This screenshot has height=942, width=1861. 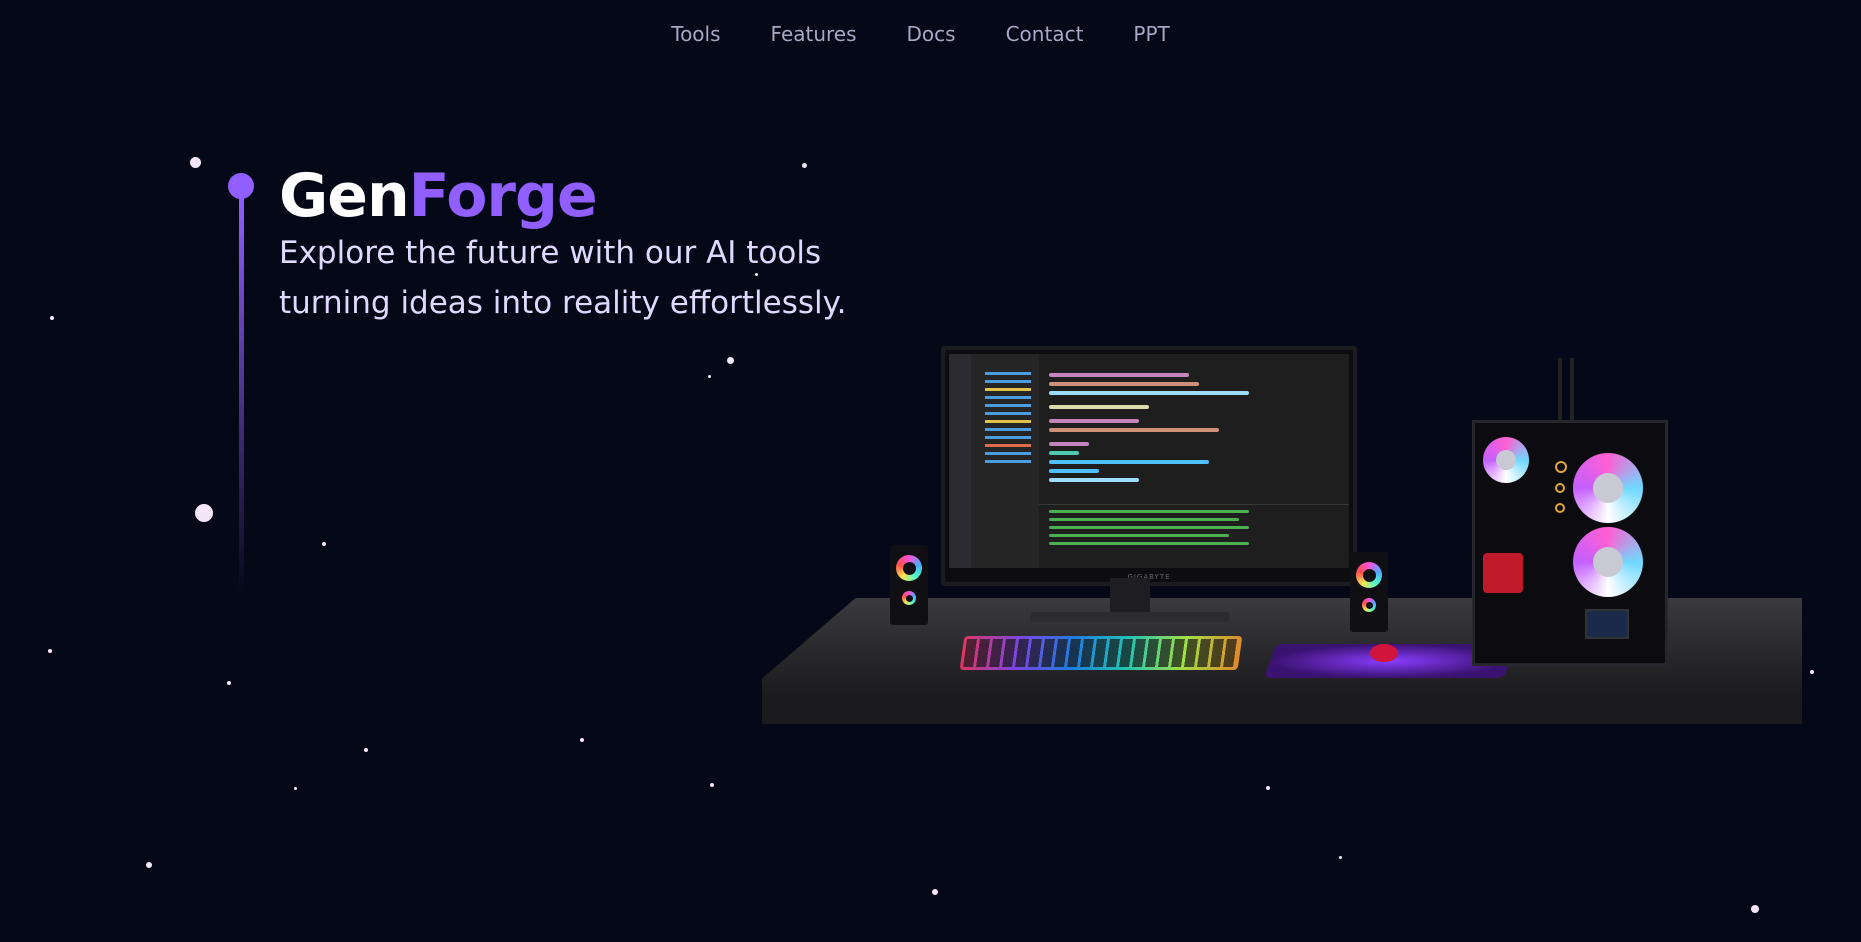 I want to click on hero-subtitle-line2: turning ideas into reality effortlessly., so click(x=563, y=303).